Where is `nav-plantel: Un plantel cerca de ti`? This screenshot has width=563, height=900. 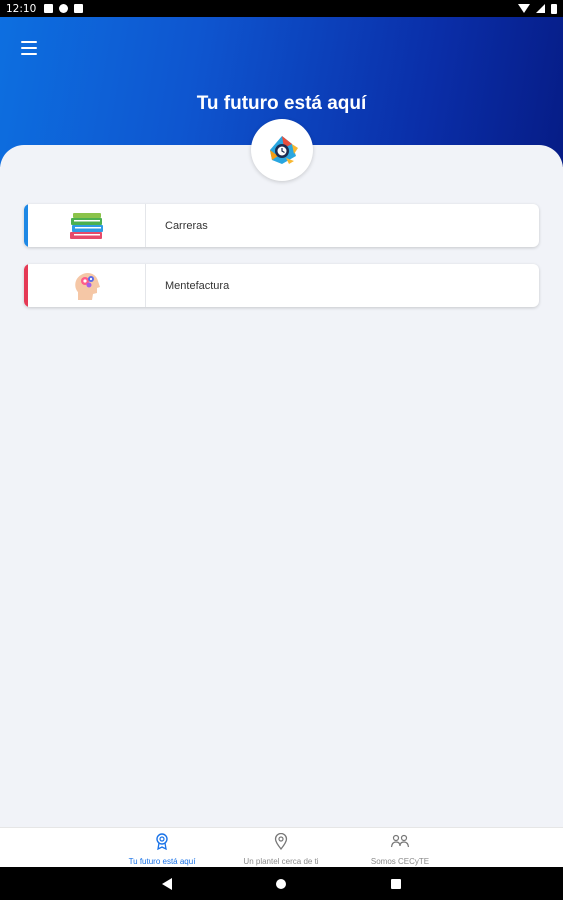 nav-plantel: Un plantel cerca de ti is located at coordinates (281, 849).